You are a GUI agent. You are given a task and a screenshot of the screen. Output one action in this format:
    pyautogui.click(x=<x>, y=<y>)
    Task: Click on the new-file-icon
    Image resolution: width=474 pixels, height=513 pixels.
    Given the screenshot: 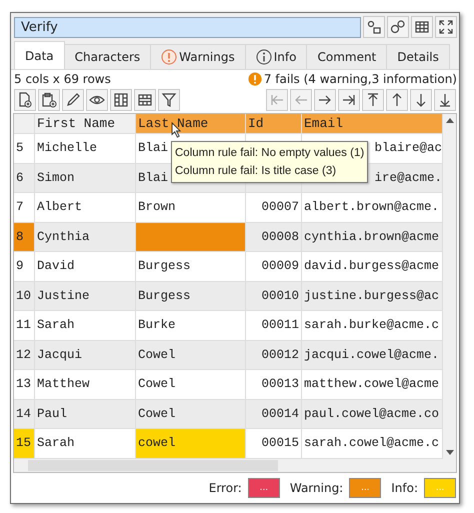 What is the action you would take?
    pyautogui.click(x=25, y=100)
    